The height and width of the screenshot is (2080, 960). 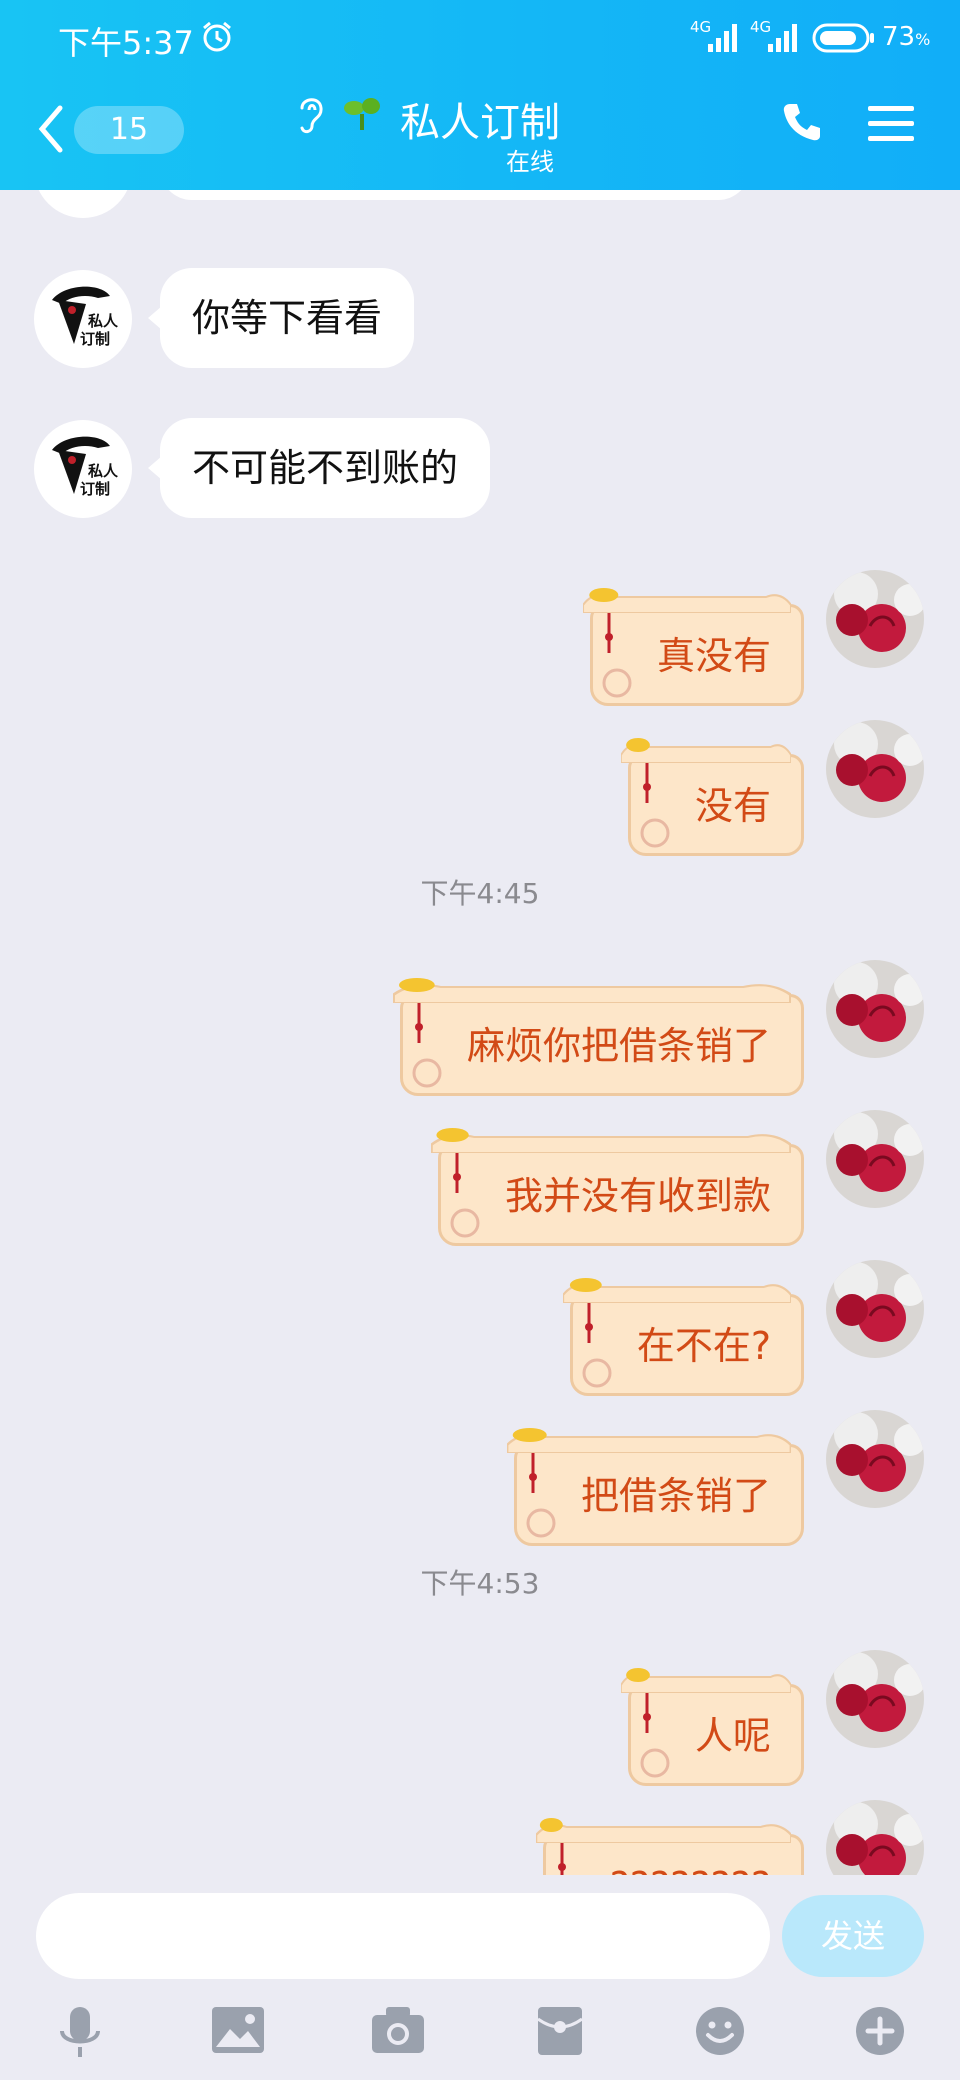 I want to click on outgoing-bubble: 把借条销了, so click(x=655, y=1487).